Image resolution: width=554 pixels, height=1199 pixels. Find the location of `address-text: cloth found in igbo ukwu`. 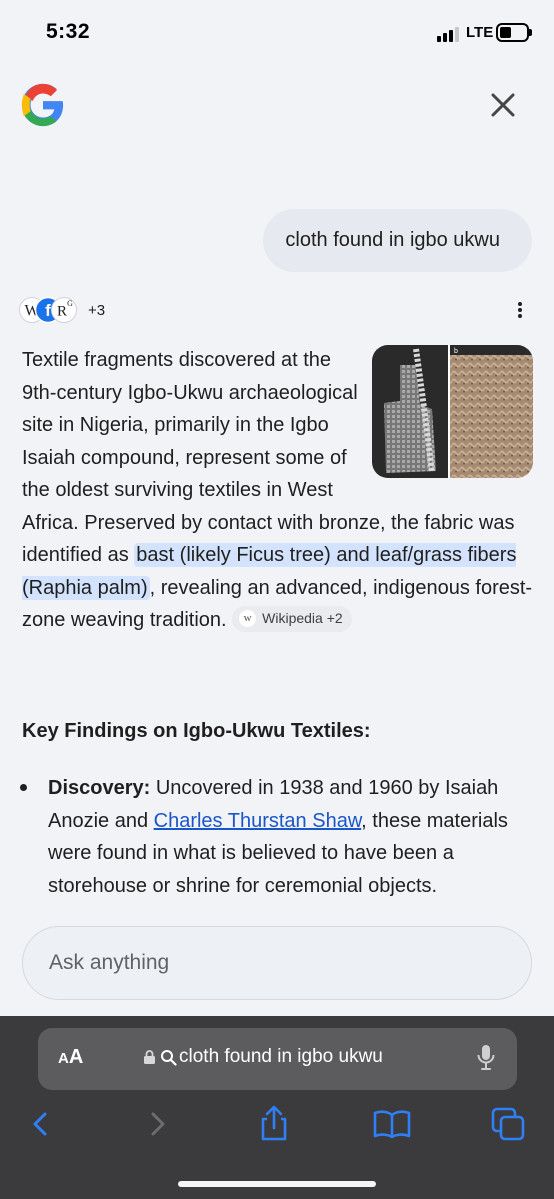

address-text: cloth found in igbo ukwu is located at coordinates (263, 1057).